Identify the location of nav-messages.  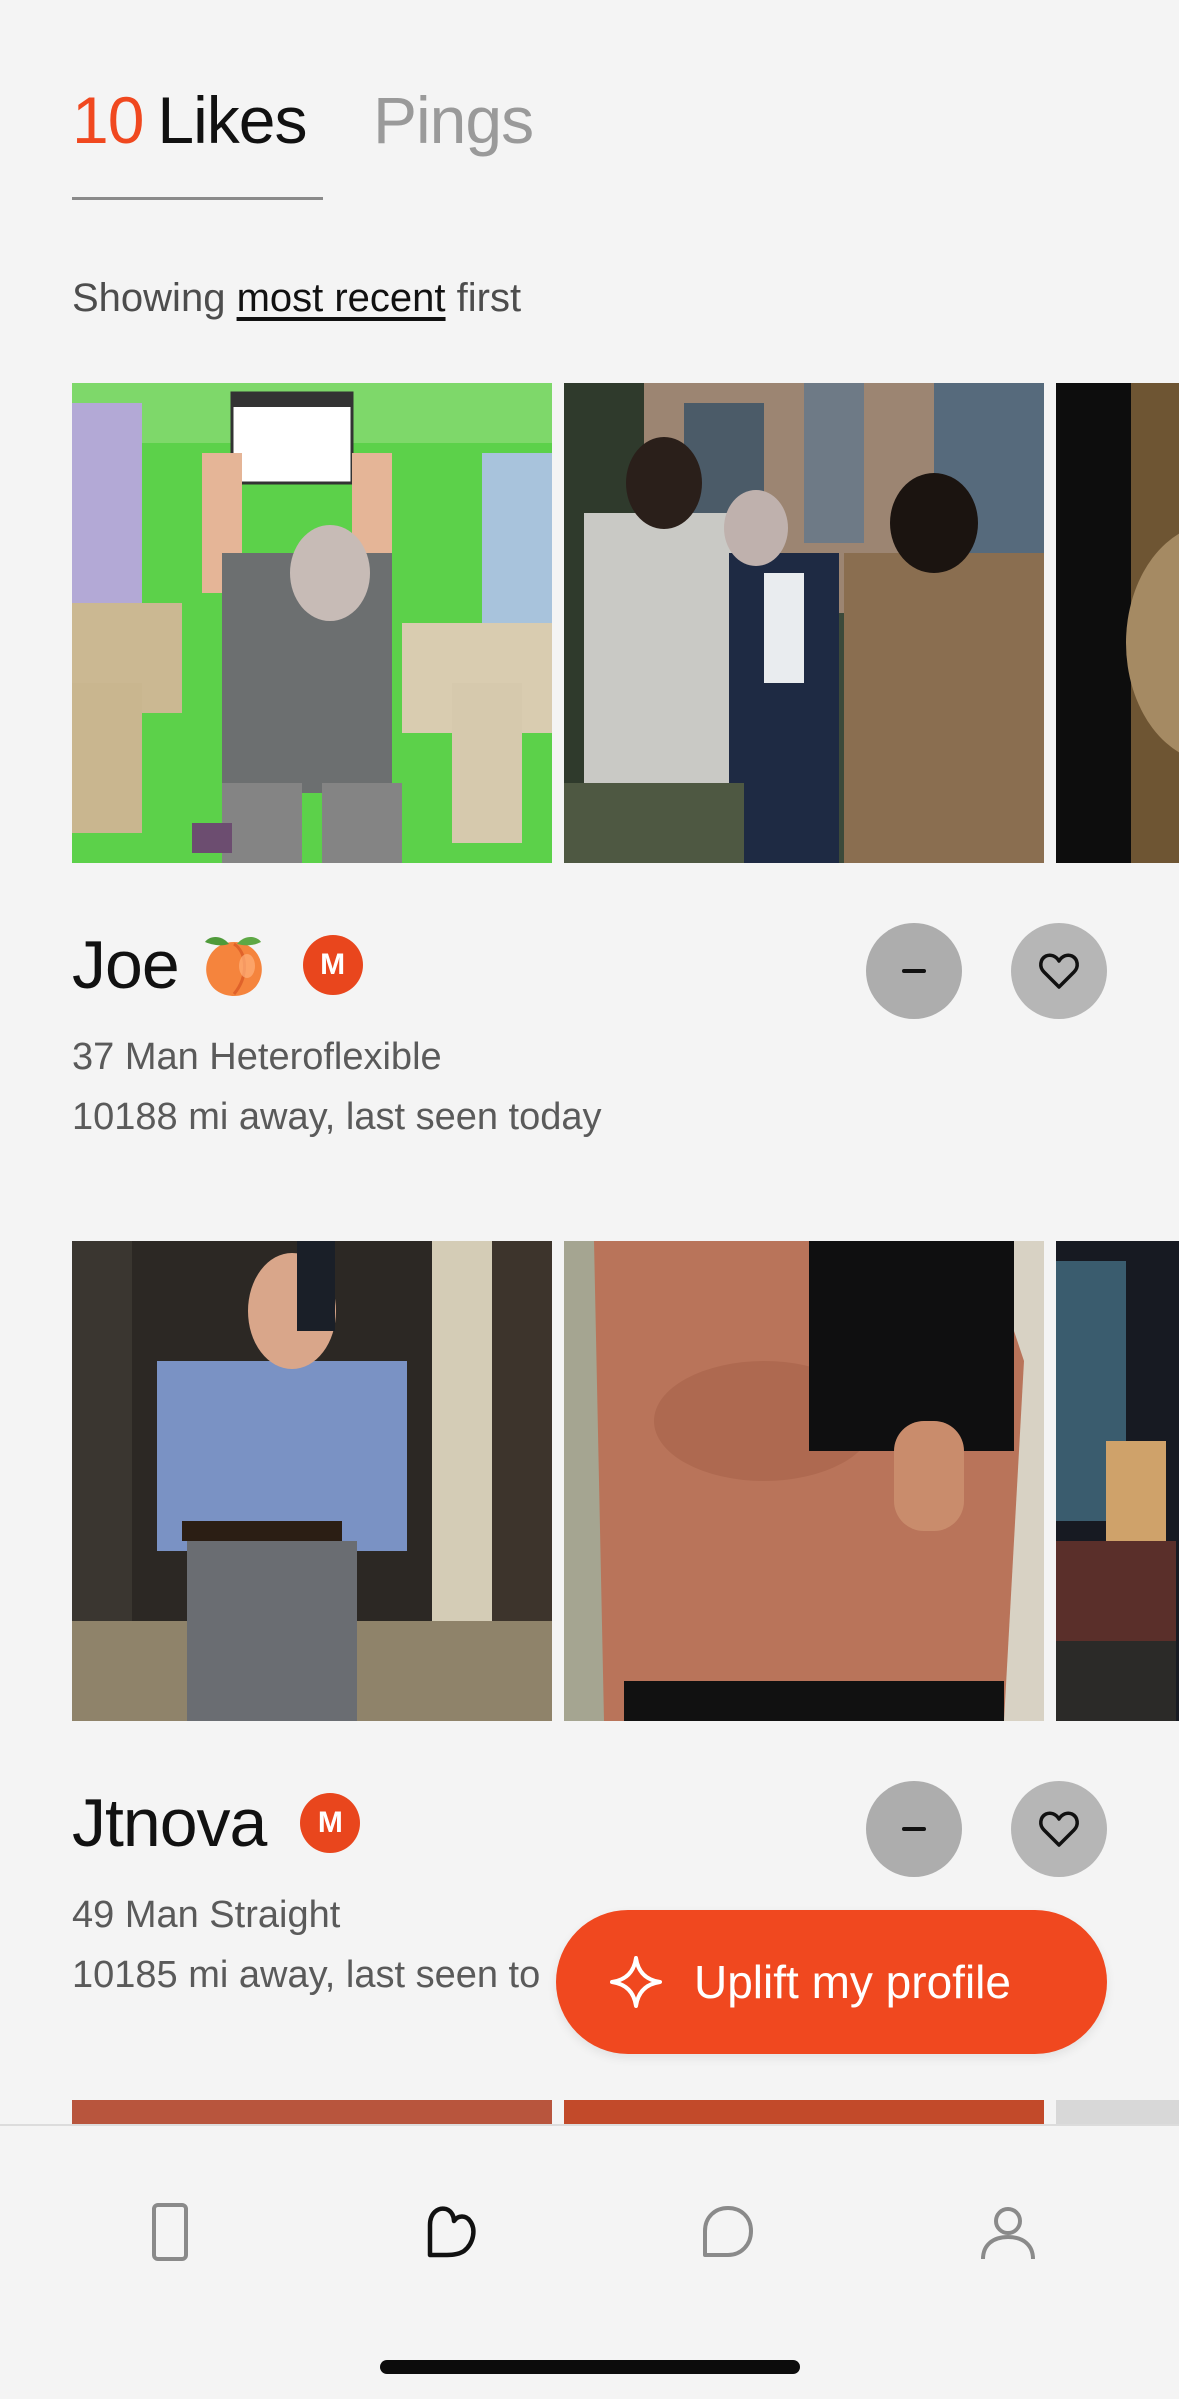
(728, 2232).